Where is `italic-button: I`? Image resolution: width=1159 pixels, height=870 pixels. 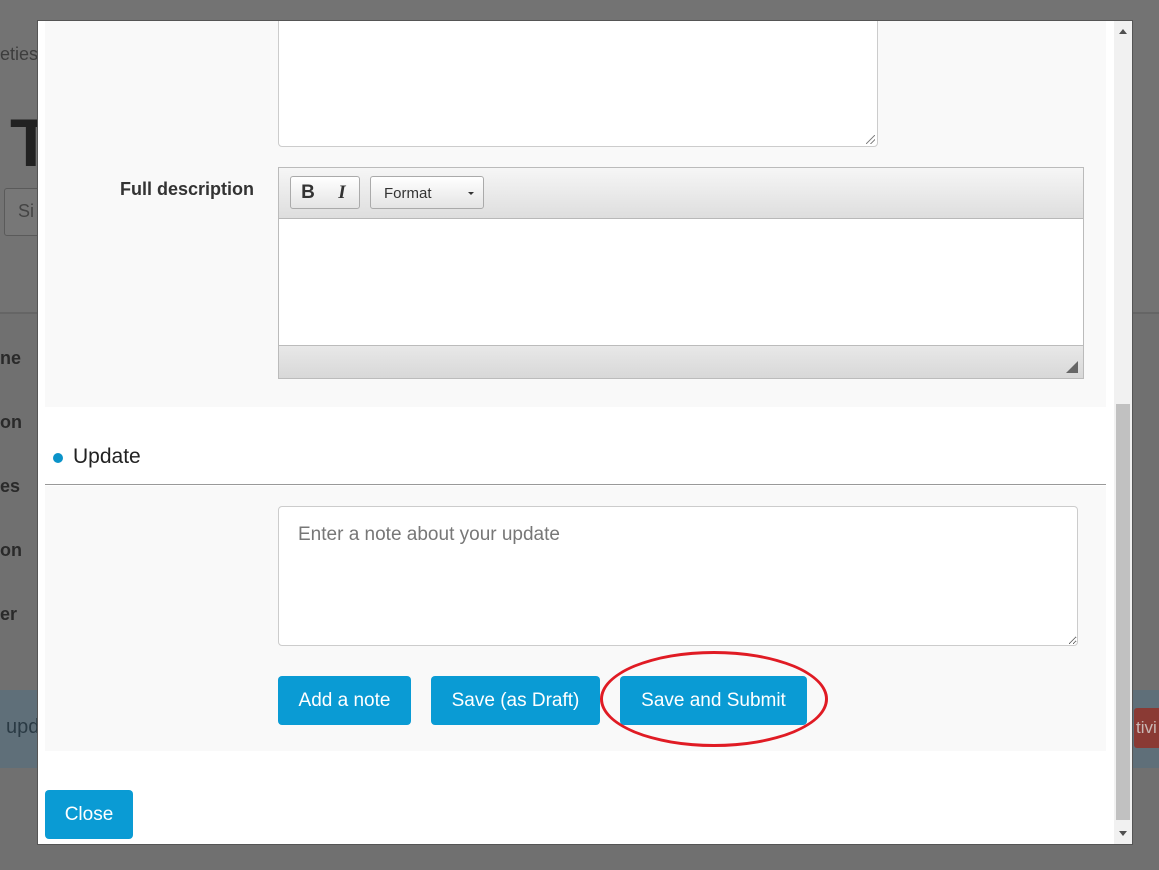
italic-button: I is located at coordinates (342, 192).